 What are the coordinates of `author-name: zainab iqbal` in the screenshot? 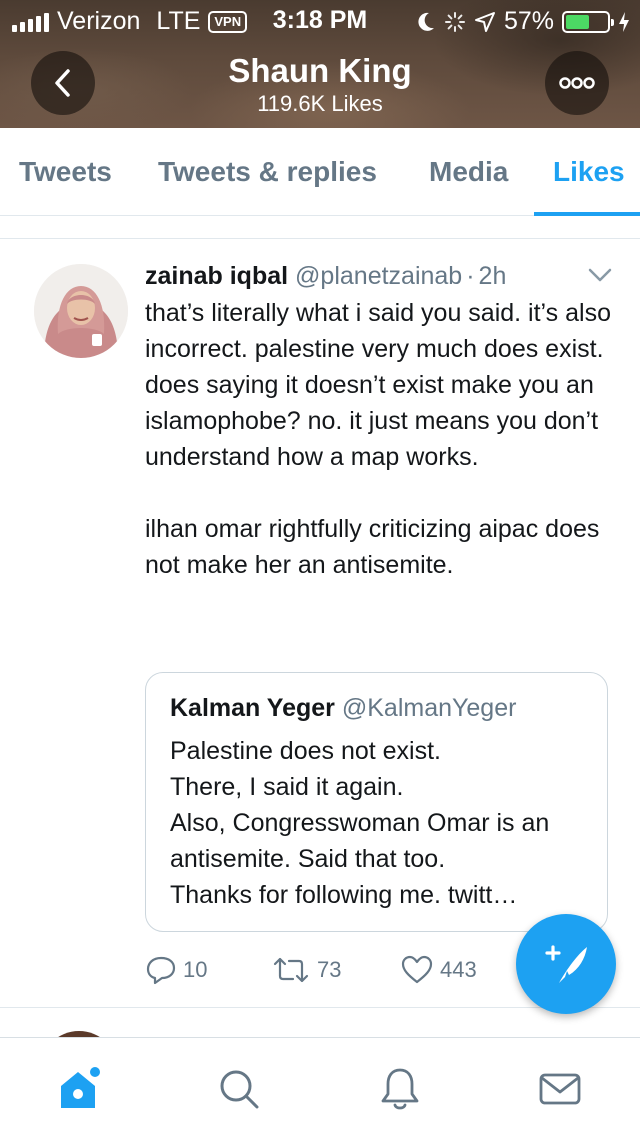 It's located at (216, 276).